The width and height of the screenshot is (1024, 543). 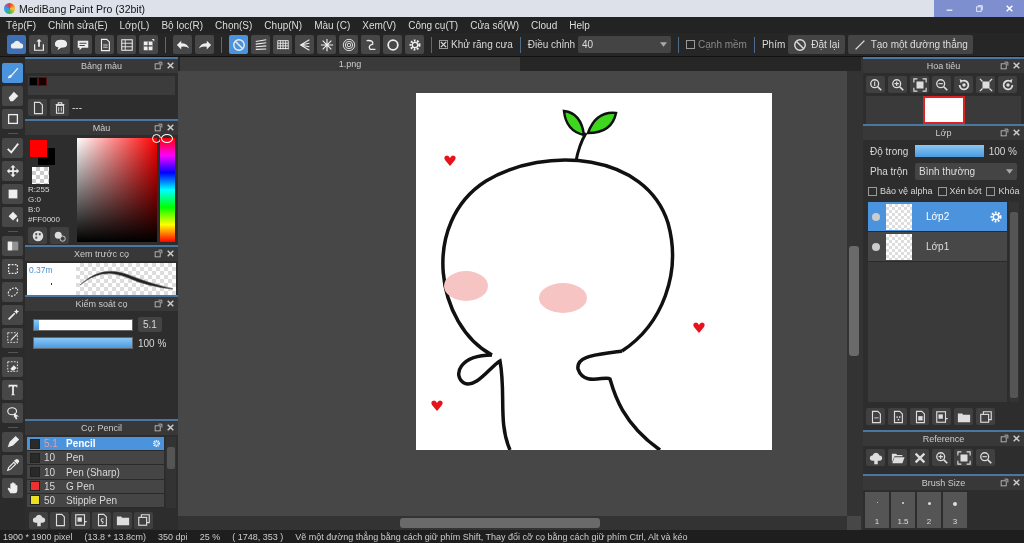 What do you see at coordinates (78, 25) in the screenshot?
I see `menu-item: Chỉnh sửa(E)` at bounding box center [78, 25].